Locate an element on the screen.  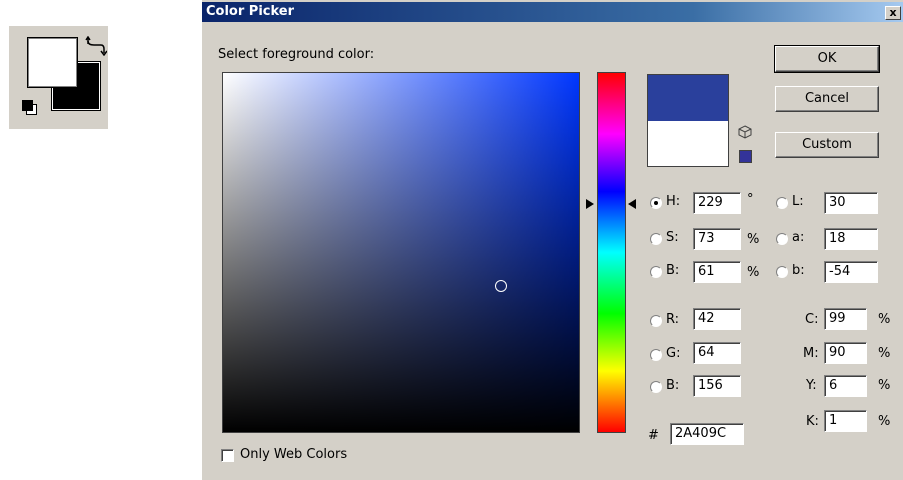
red-input: 42 is located at coordinates (717, 319).